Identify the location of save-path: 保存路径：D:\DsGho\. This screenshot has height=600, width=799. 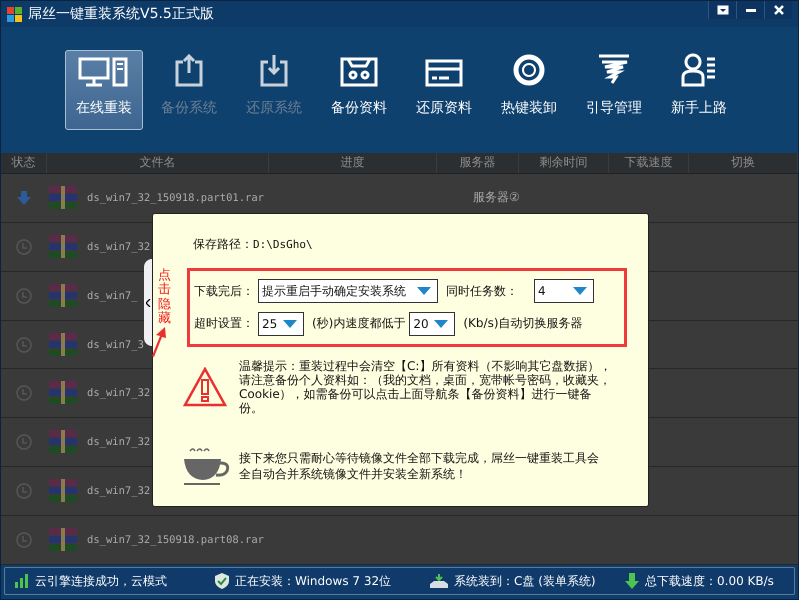
(253, 244).